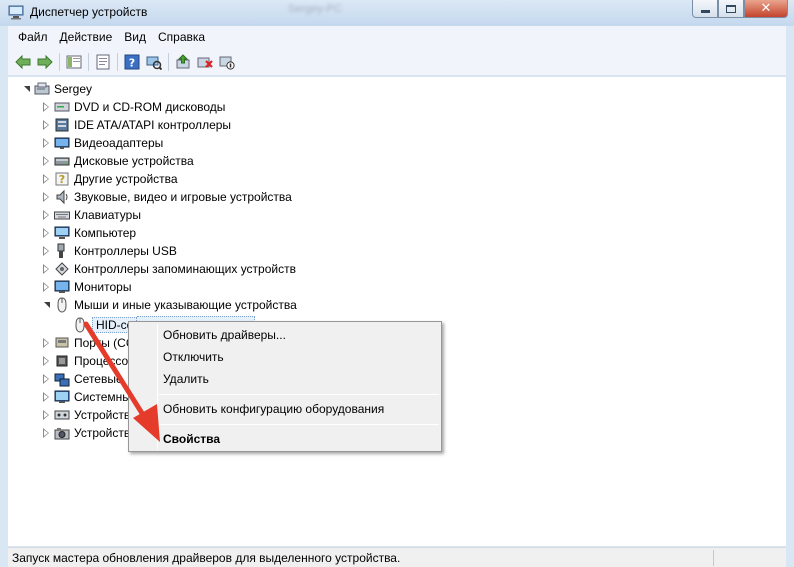  I want to click on disable-button, so click(227, 62).